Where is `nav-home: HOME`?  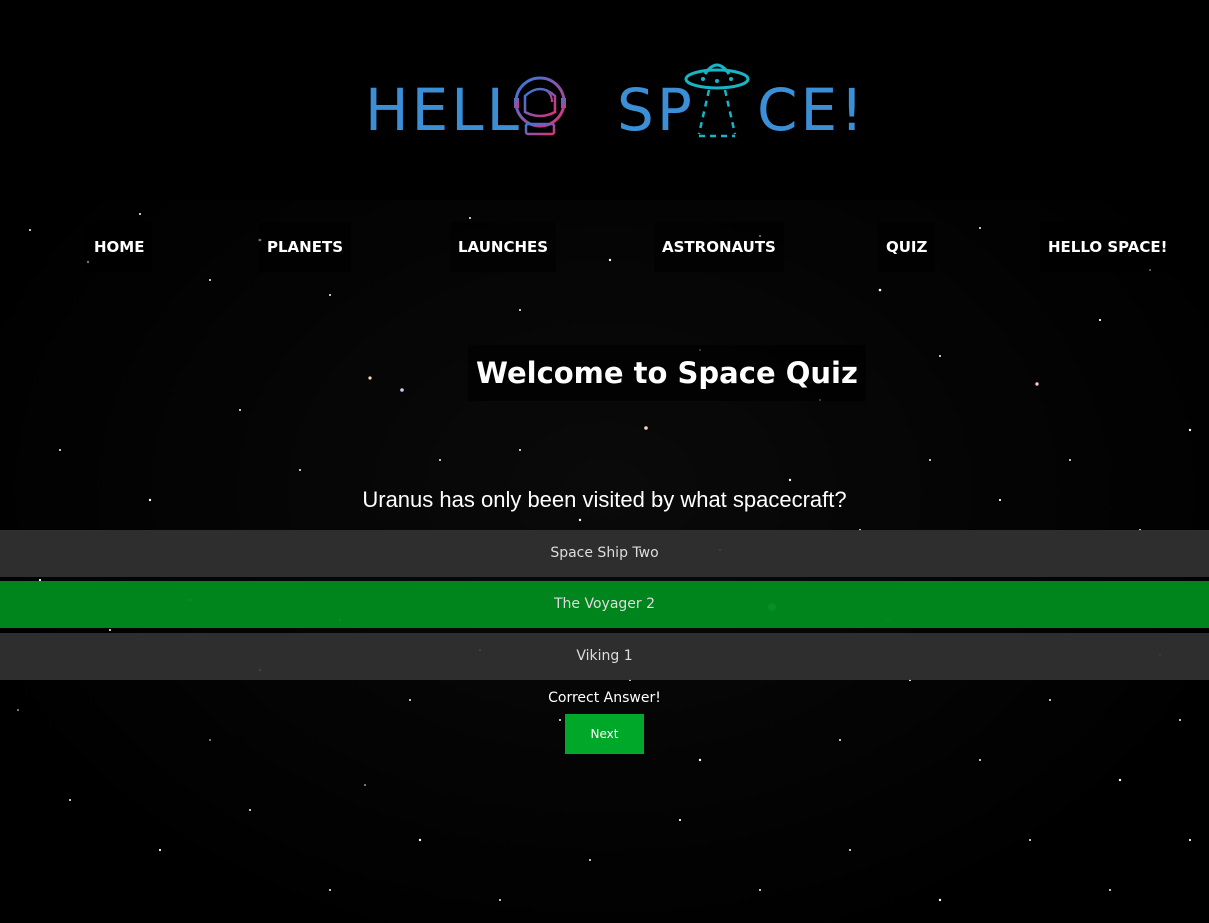 nav-home: HOME is located at coordinates (119, 247).